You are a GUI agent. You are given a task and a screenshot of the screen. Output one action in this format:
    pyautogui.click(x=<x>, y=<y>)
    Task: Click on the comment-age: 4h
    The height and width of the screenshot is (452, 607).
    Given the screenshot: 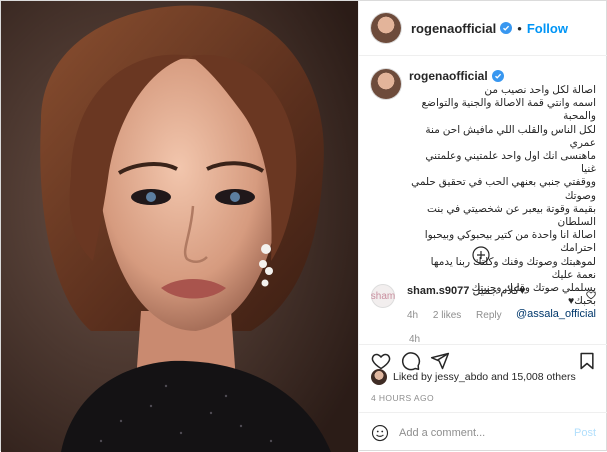 What is the action you would take?
    pyautogui.click(x=413, y=315)
    